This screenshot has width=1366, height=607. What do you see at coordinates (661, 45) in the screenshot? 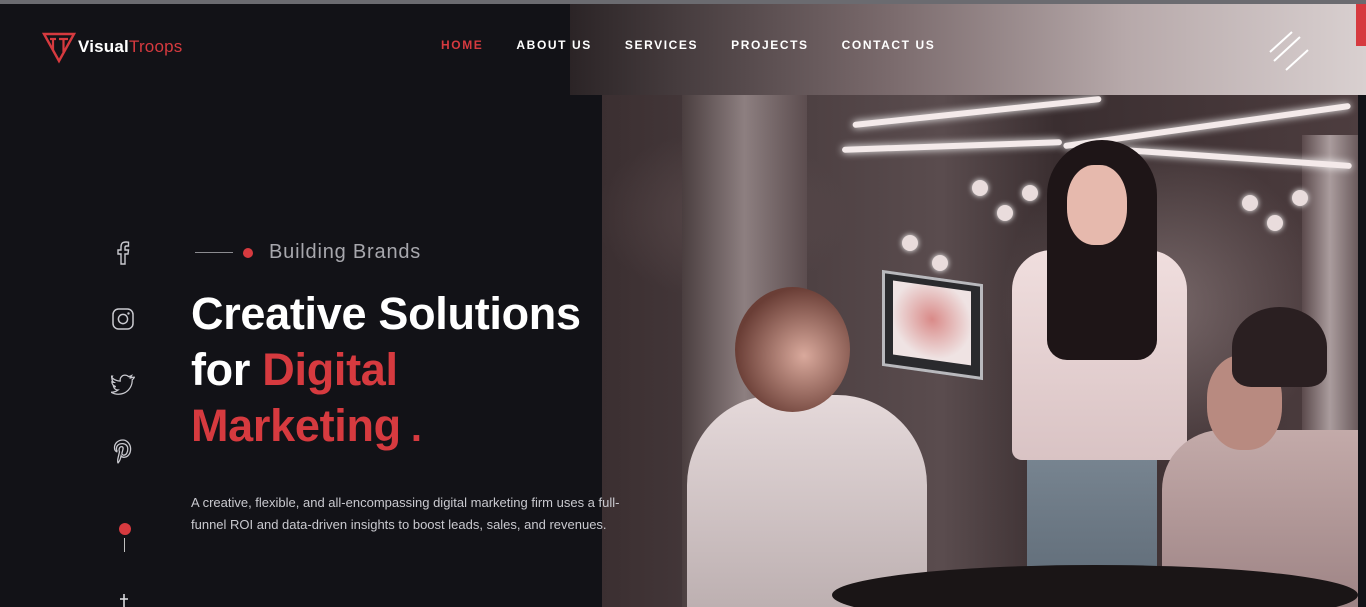
I see `nav-services: SERVICES` at bounding box center [661, 45].